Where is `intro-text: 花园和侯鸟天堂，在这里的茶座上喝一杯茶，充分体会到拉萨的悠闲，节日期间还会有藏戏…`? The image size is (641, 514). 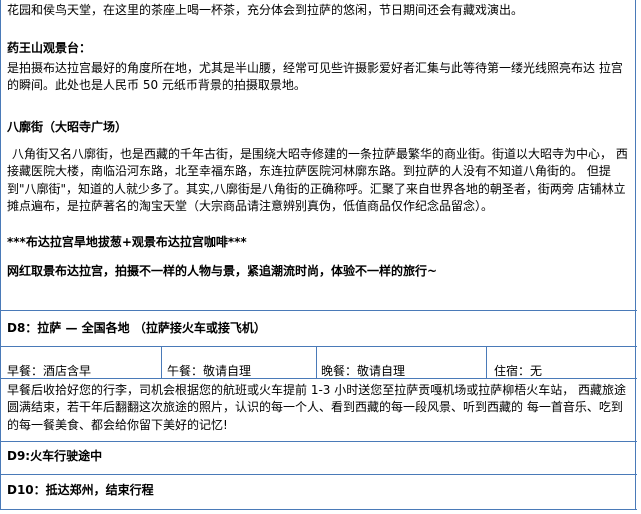 intro-text: 花园和侯鸟天堂，在这里的茶座上喝一杯茶，充分体会到拉萨的悠闲，节日期间还会有藏戏… is located at coordinates (265, 10).